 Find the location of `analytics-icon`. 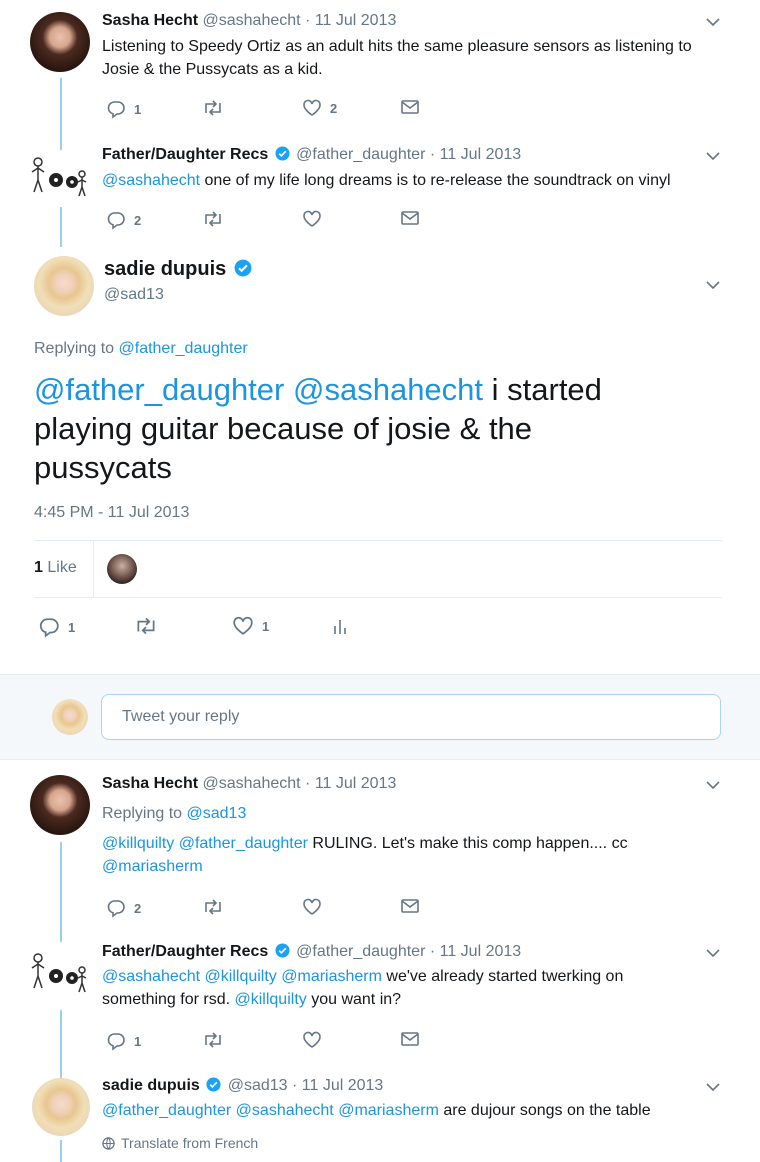

analytics-icon is located at coordinates (340, 627).